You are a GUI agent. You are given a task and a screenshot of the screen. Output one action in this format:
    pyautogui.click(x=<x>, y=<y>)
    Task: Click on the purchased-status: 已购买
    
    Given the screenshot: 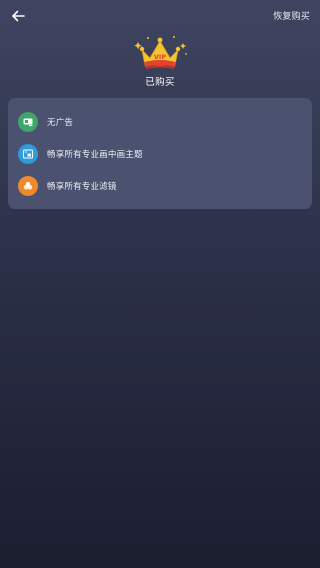 What is the action you would take?
    pyautogui.click(x=160, y=82)
    